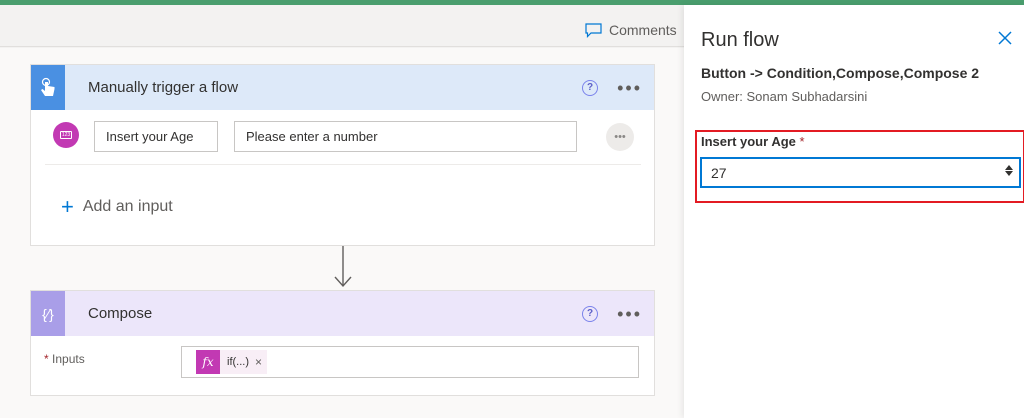 The image size is (1024, 418). Describe the element at coordinates (261, 362) in the screenshot. I see `remove-token-icon: ×` at that location.